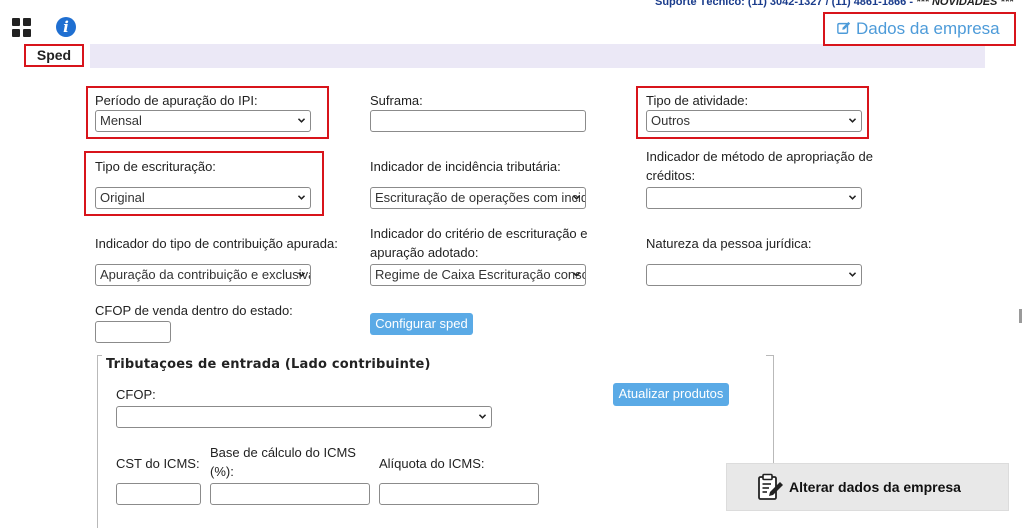 The width and height of the screenshot is (1023, 528). Describe the element at coordinates (928, 28) in the screenshot. I see `company-data-label: Dados da empresa` at that location.